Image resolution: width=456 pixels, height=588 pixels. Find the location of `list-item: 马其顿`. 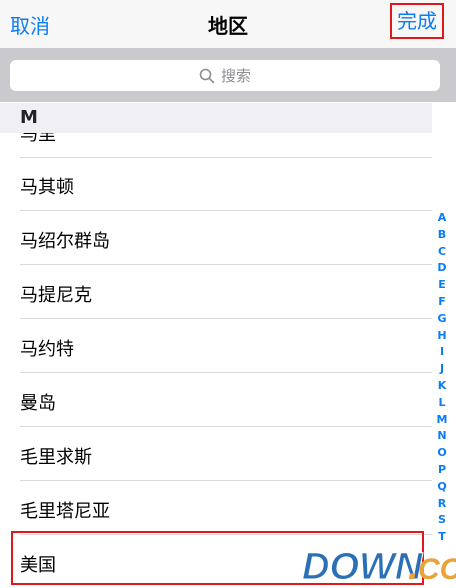

list-item: 马其顿 is located at coordinates (216, 184).